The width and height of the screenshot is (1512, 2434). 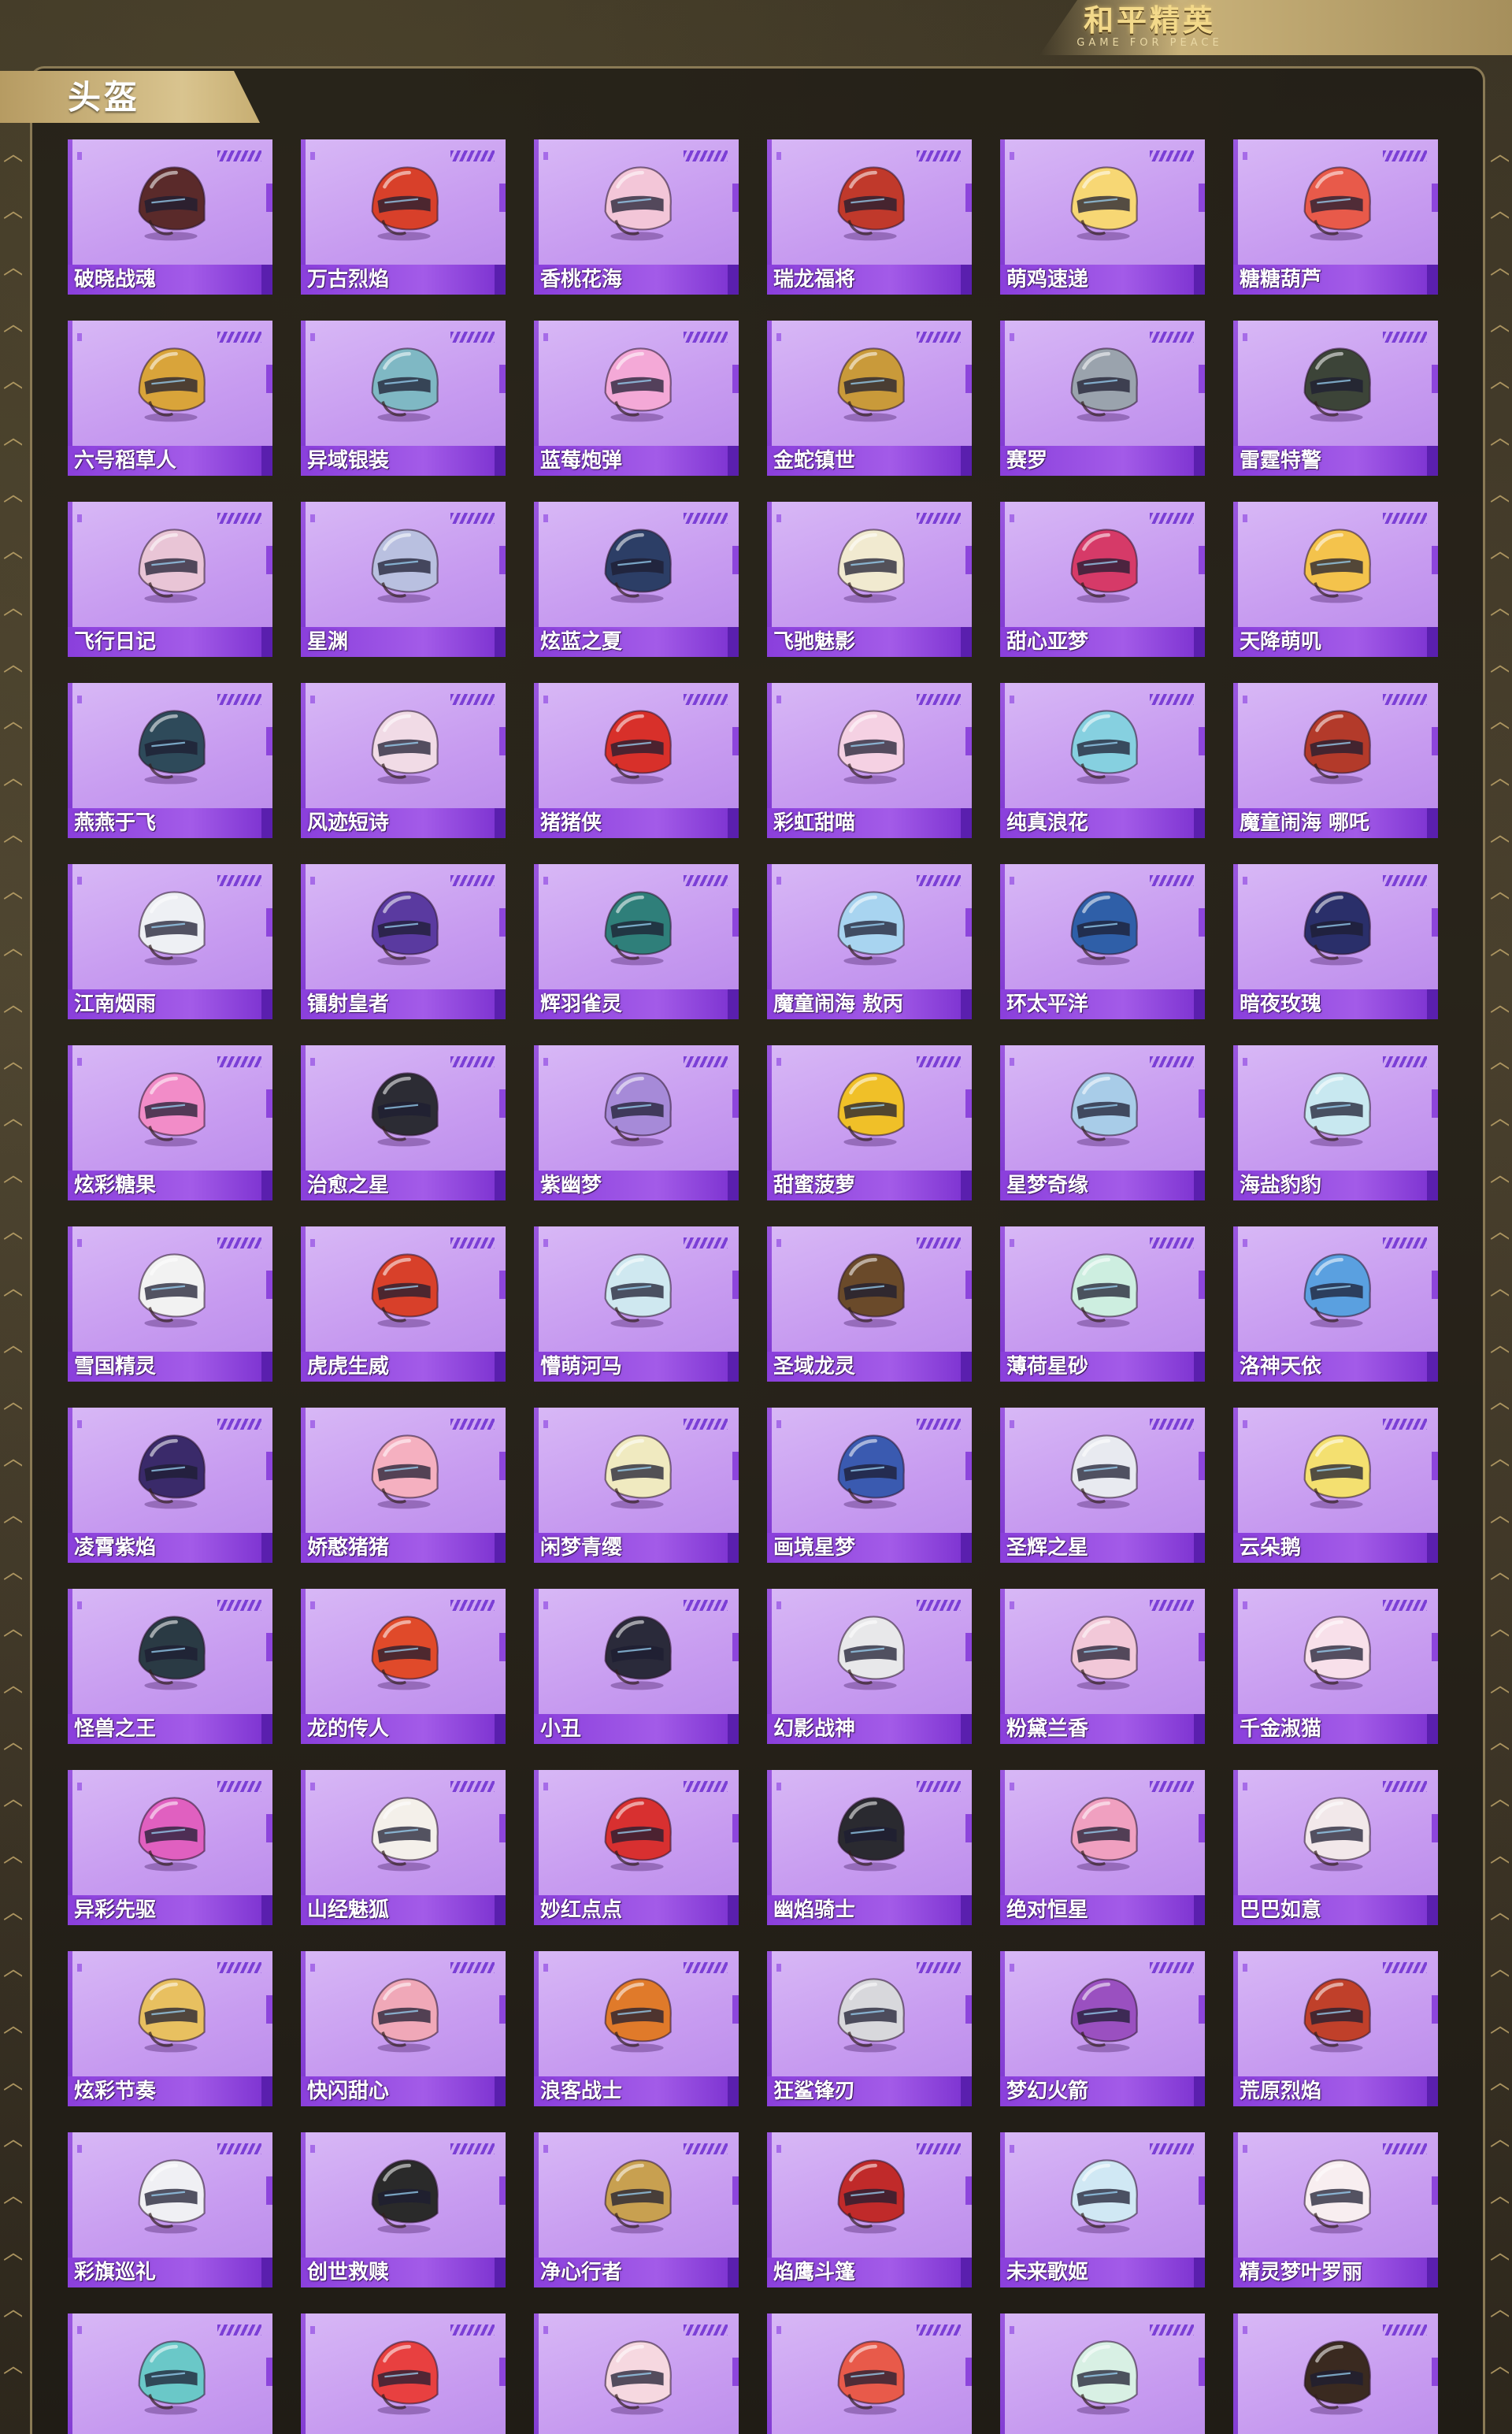 What do you see at coordinates (403, 2028) in the screenshot?
I see `helmet-card: 快闪甜心` at bounding box center [403, 2028].